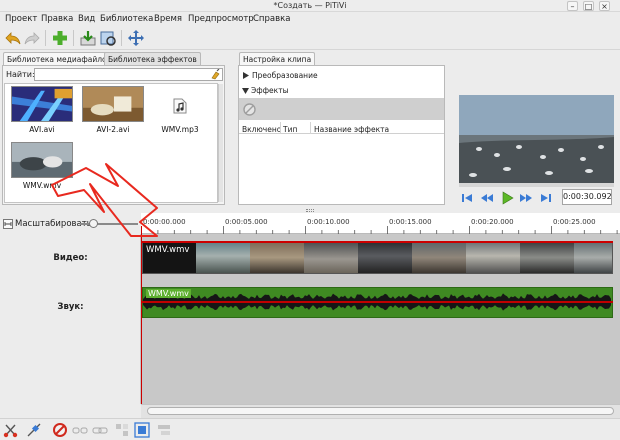  Describe the element at coordinates (8, 224) in the screenshot. I see `zoom-icon` at that location.